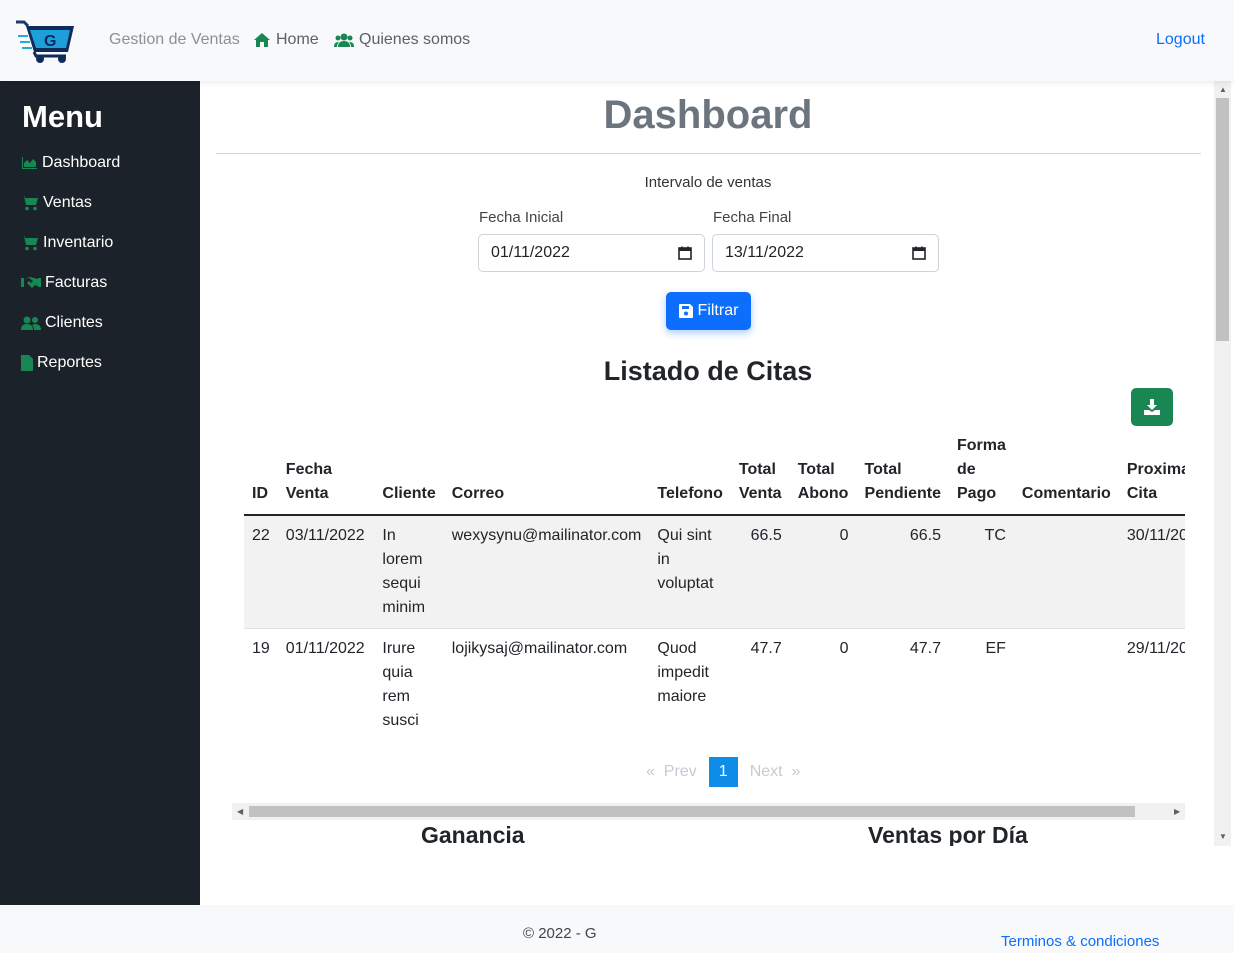 The height and width of the screenshot is (953, 1234). Describe the element at coordinates (981, 572) in the screenshot. I see `cell-forma-pago: TC` at that location.